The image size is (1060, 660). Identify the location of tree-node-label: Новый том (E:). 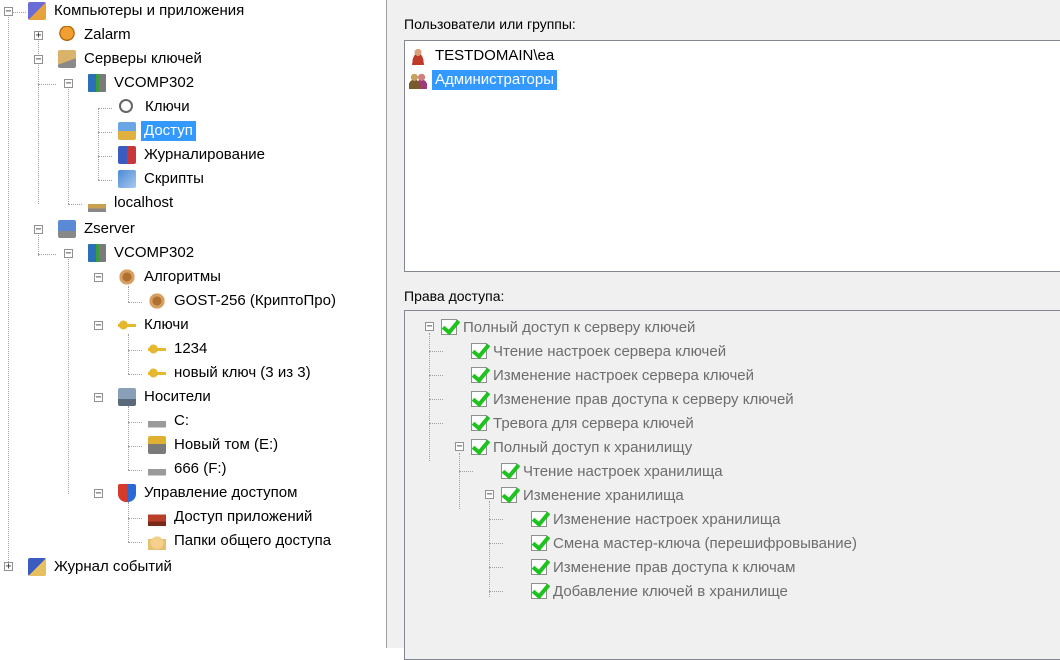
(226, 444).